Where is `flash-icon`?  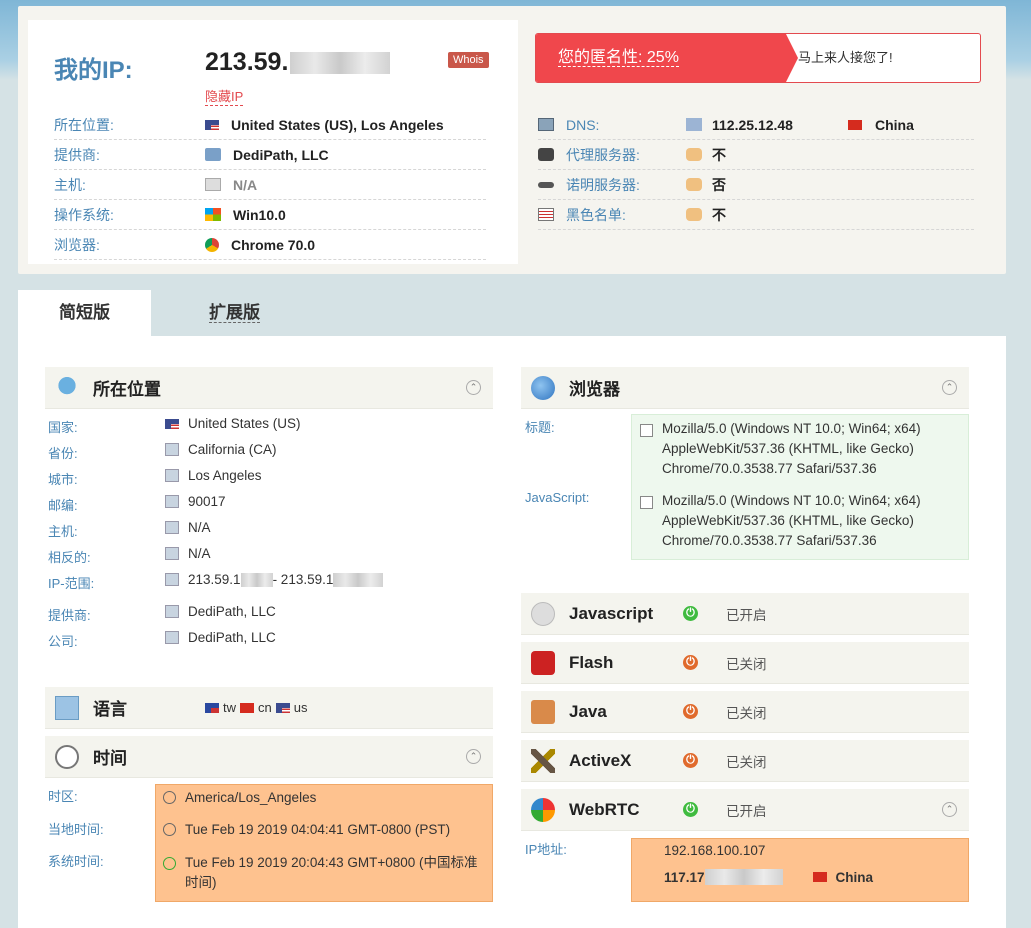 flash-icon is located at coordinates (543, 662).